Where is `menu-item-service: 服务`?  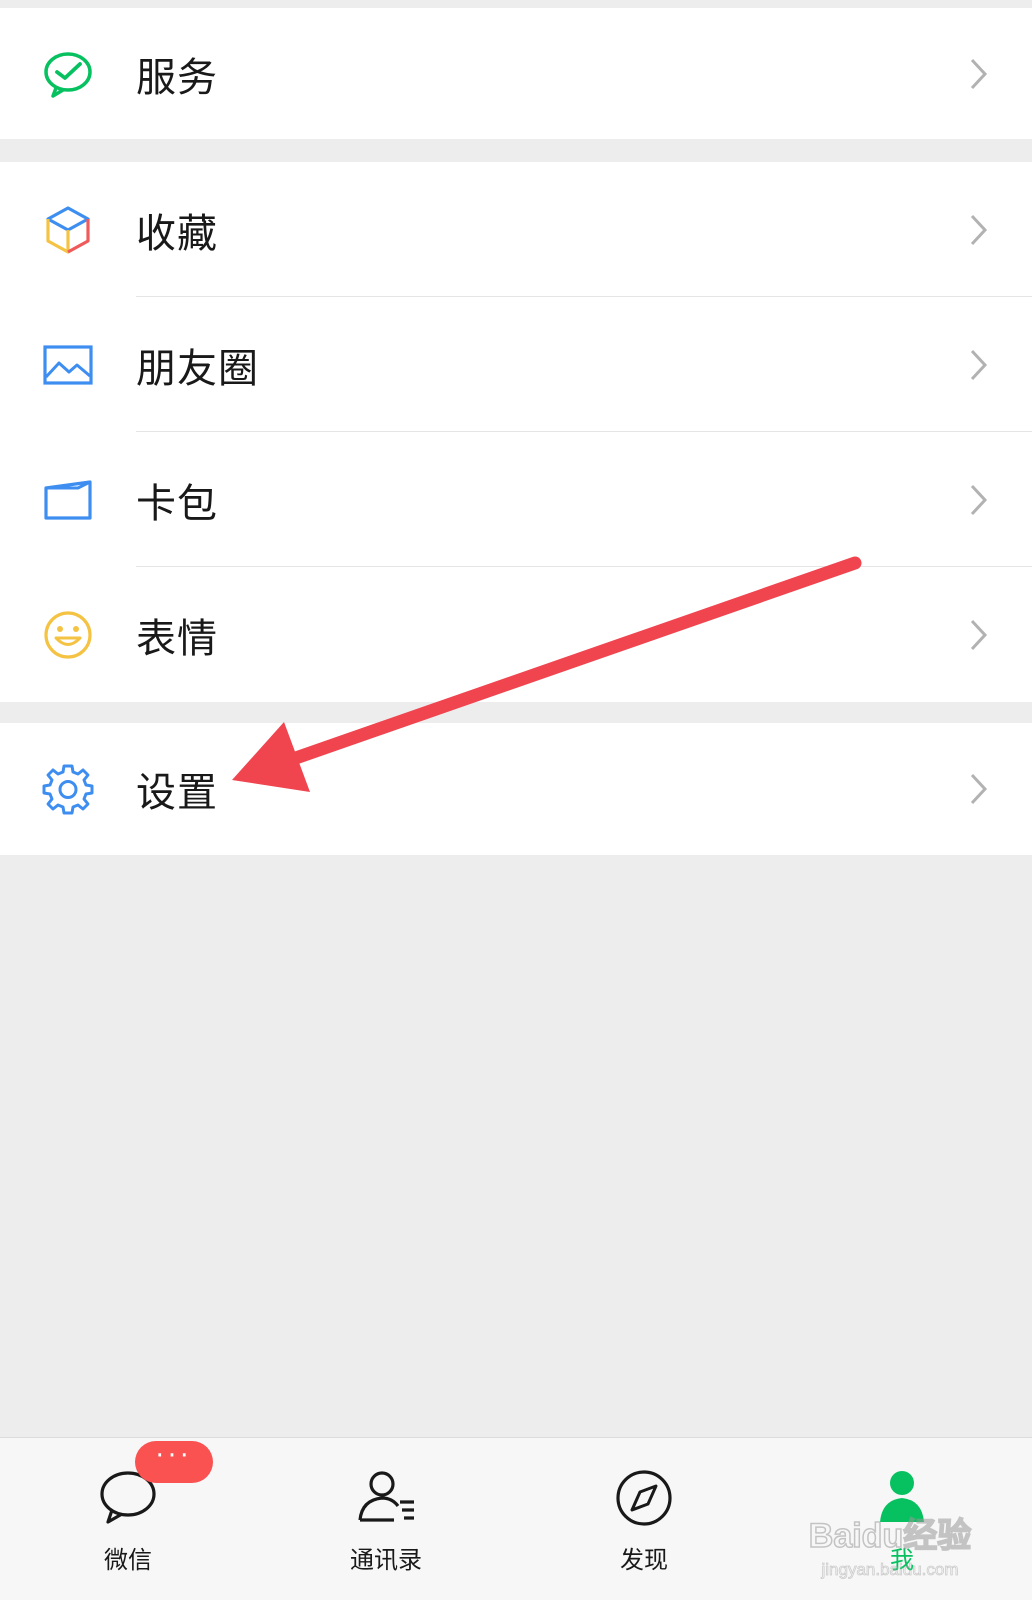
menu-item-service: 服务 is located at coordinates (516, 73).